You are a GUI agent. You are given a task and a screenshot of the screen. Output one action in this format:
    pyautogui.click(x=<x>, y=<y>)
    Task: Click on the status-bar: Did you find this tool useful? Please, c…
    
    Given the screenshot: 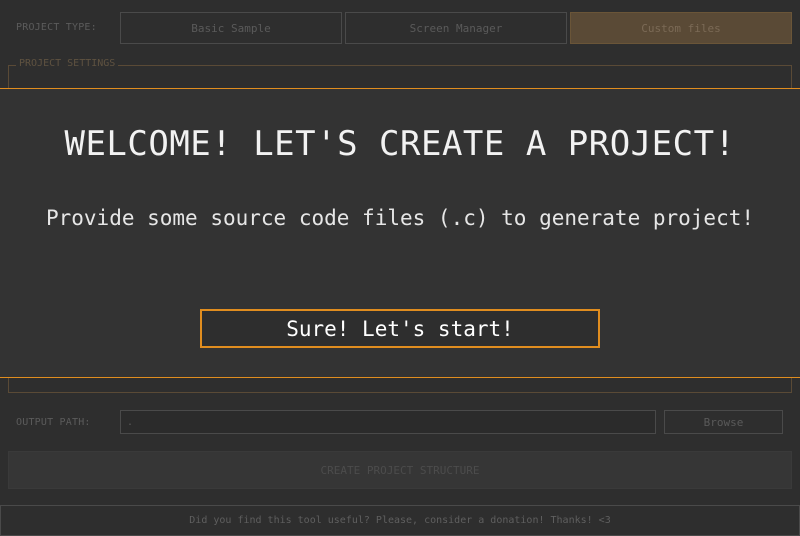 What is the action you would take?
    pyautogui.click(x=400, y=520)
    